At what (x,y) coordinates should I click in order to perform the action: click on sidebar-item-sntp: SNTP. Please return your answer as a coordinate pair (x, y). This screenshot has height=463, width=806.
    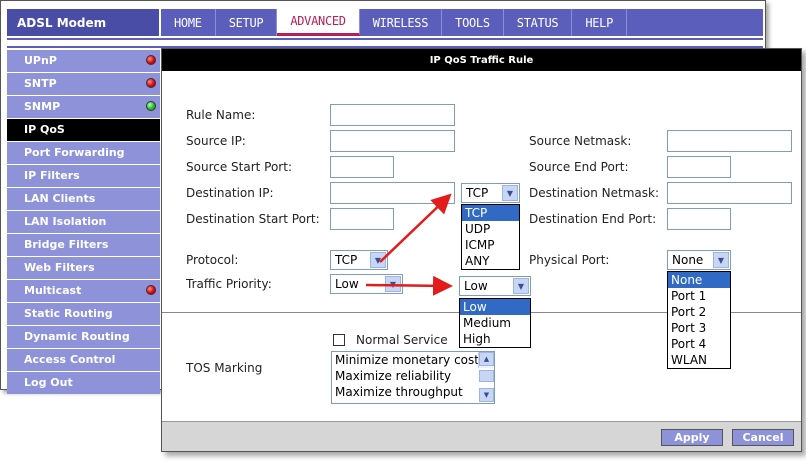
    Looking at the image, I should click on (83, 84).